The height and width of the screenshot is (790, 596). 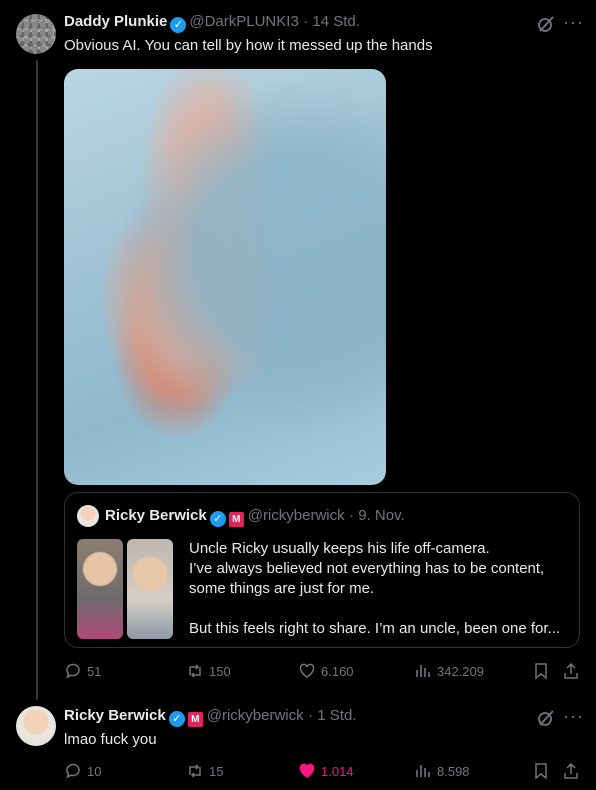 What do you see at coordinates (337, 771) in the screenshot?
I see `like-count: 1.014` at bounding box center [337, 771].